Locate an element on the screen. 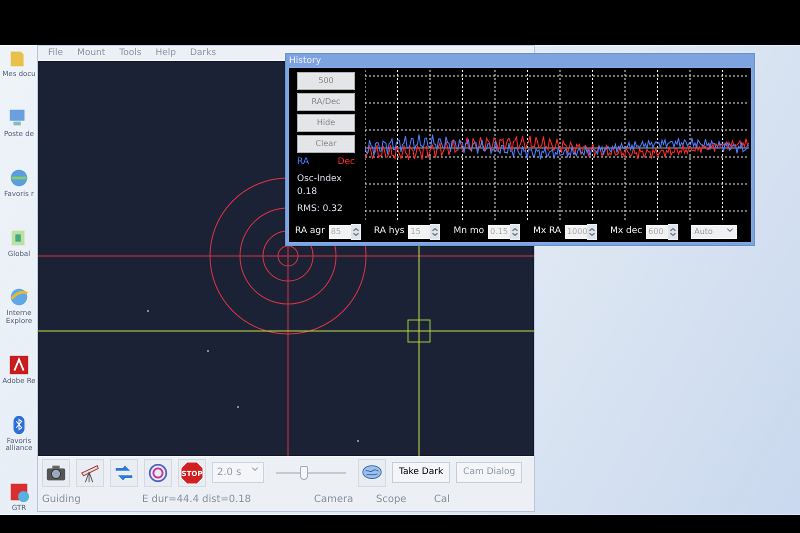  legend-label: Dec is located at coordinates (346, 162).